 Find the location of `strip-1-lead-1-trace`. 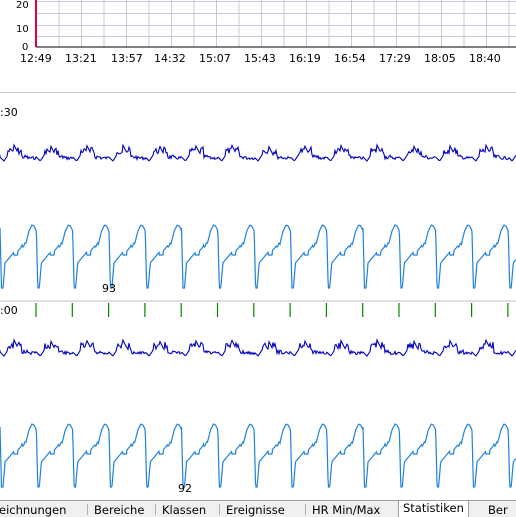

strip-1-lead-1-trace is located at coordinates (258, 152).